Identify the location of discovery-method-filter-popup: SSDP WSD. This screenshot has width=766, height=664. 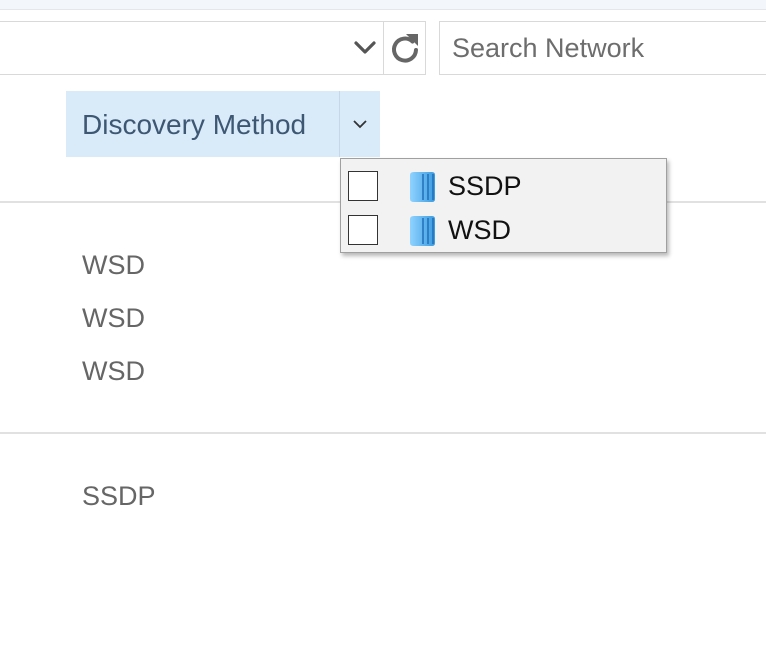
(503, 205).